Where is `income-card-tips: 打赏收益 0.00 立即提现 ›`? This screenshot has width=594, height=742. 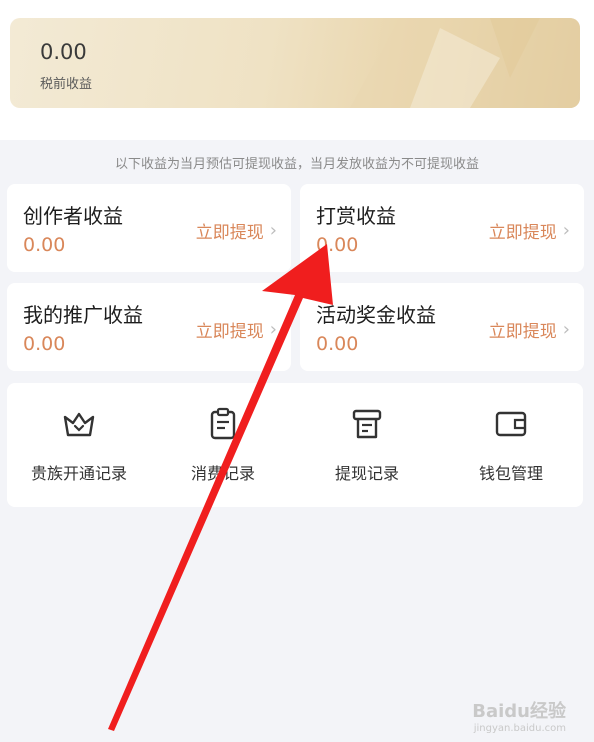 income-card-tips: 打赏收益 0.00 立即提现 › is located at coordinates (442, 228).